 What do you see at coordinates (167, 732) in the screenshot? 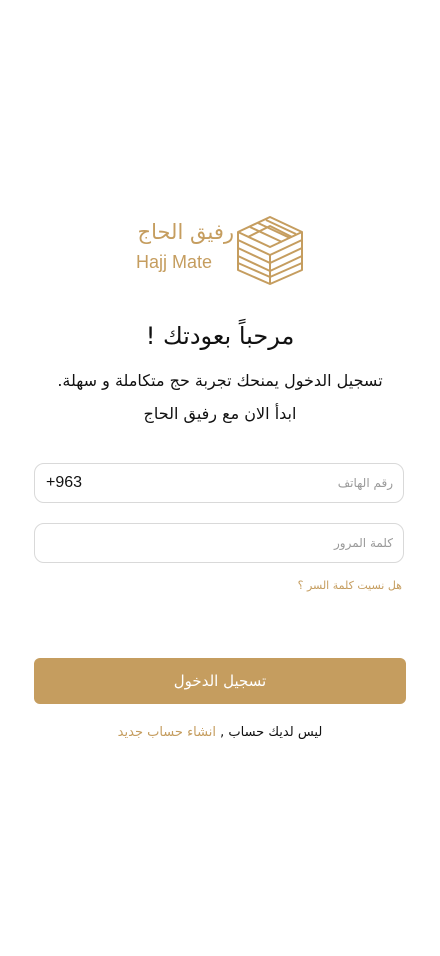
I see `create-account-link: انشاء حساب جديد` at bounding box center [167, 732].